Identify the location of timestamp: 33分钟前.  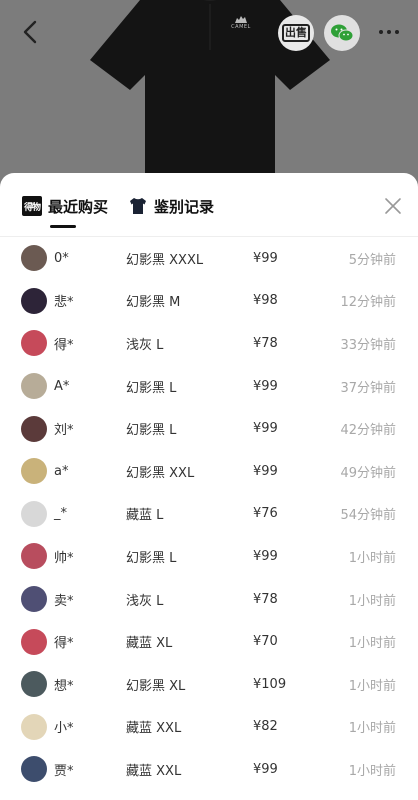
(368, 345).